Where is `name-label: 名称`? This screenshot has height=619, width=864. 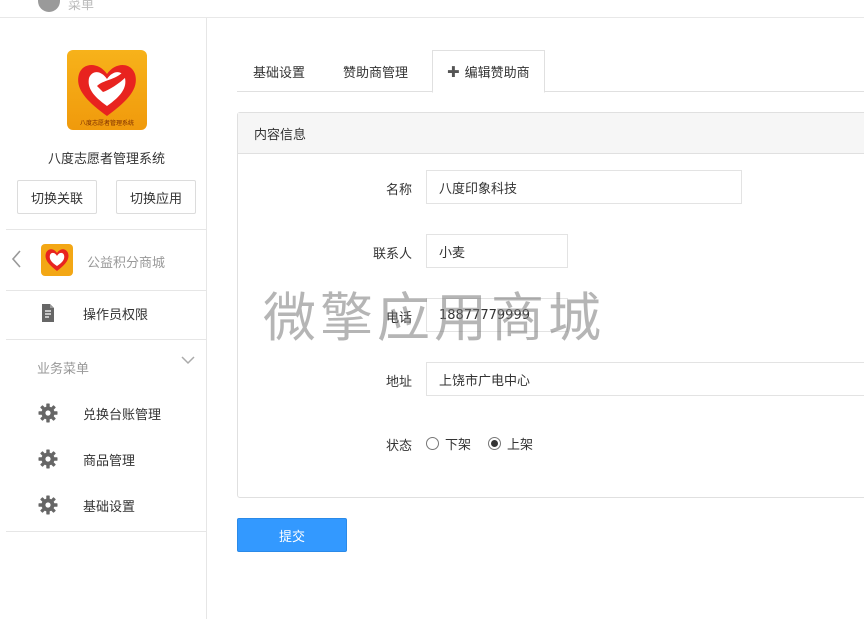
name-label: 名称 is located at coordinates (398, 190).